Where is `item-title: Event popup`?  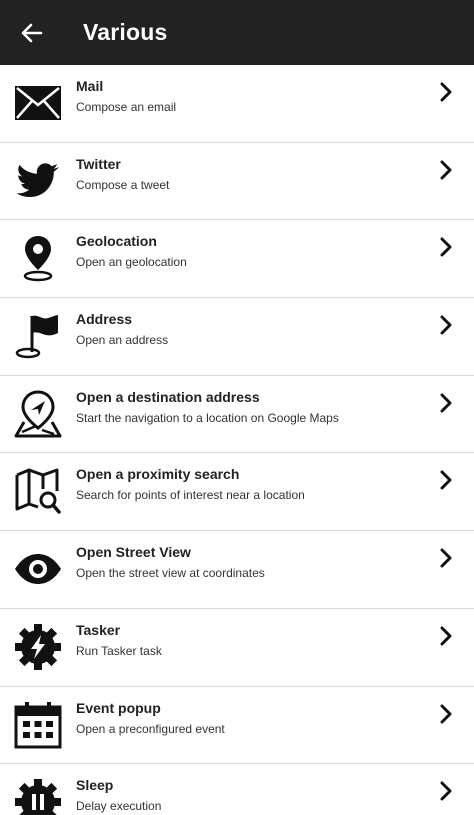
item-title: Event popup is located at coordinates (118, 707).